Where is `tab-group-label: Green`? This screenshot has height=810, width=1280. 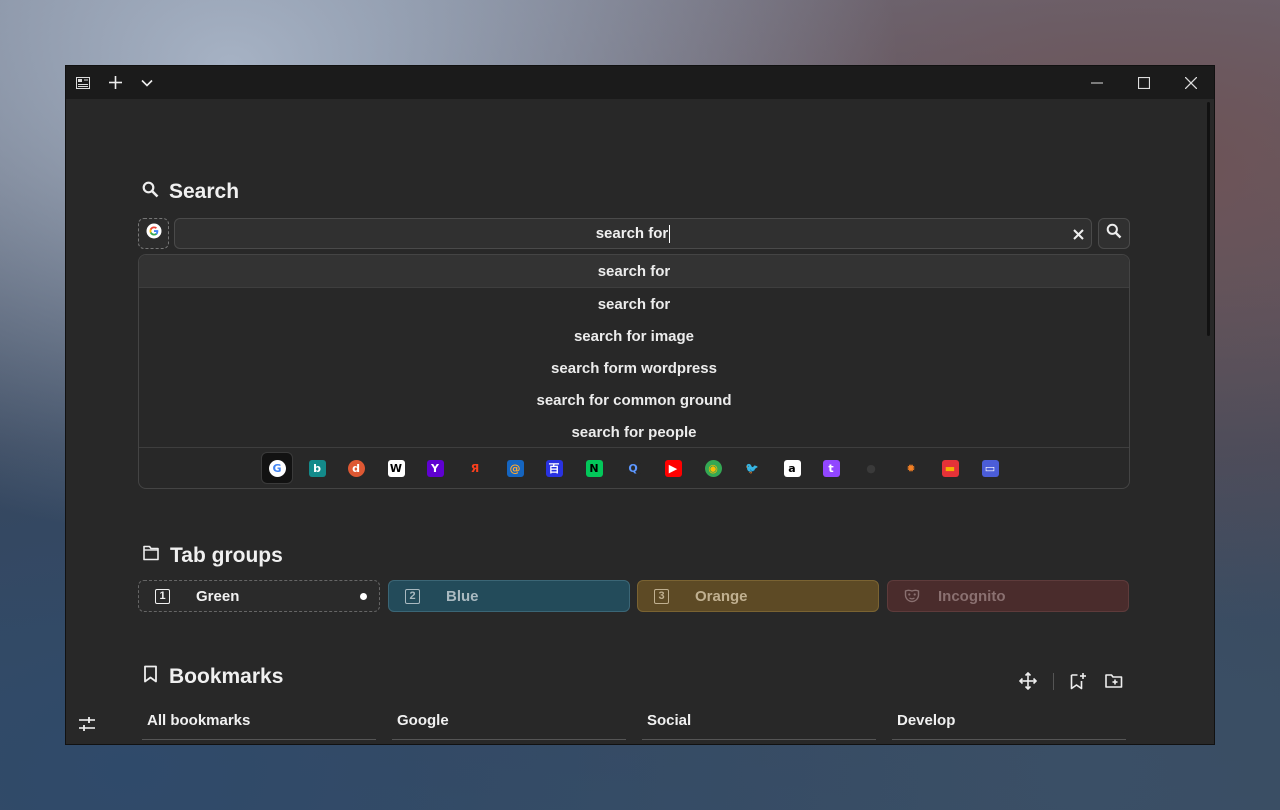 tab-group-label: Green is located at coordinates (218, 596).